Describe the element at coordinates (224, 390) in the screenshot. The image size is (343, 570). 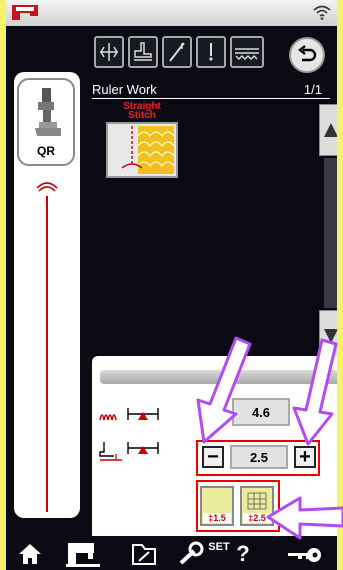
I see `annotation-arrow-down-left` at that location.